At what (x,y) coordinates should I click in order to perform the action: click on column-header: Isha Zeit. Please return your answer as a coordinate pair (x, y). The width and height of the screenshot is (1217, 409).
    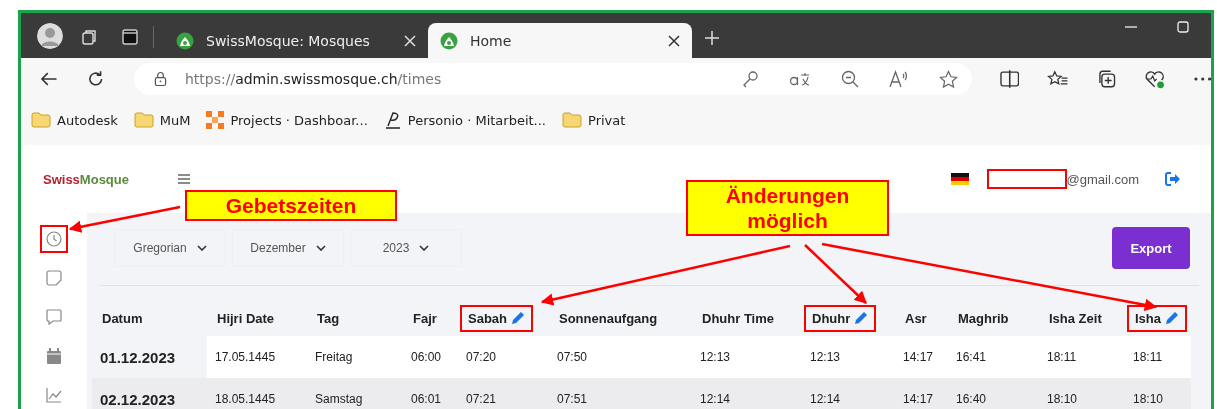
    Looking at the image, I should click on (1075, 318).